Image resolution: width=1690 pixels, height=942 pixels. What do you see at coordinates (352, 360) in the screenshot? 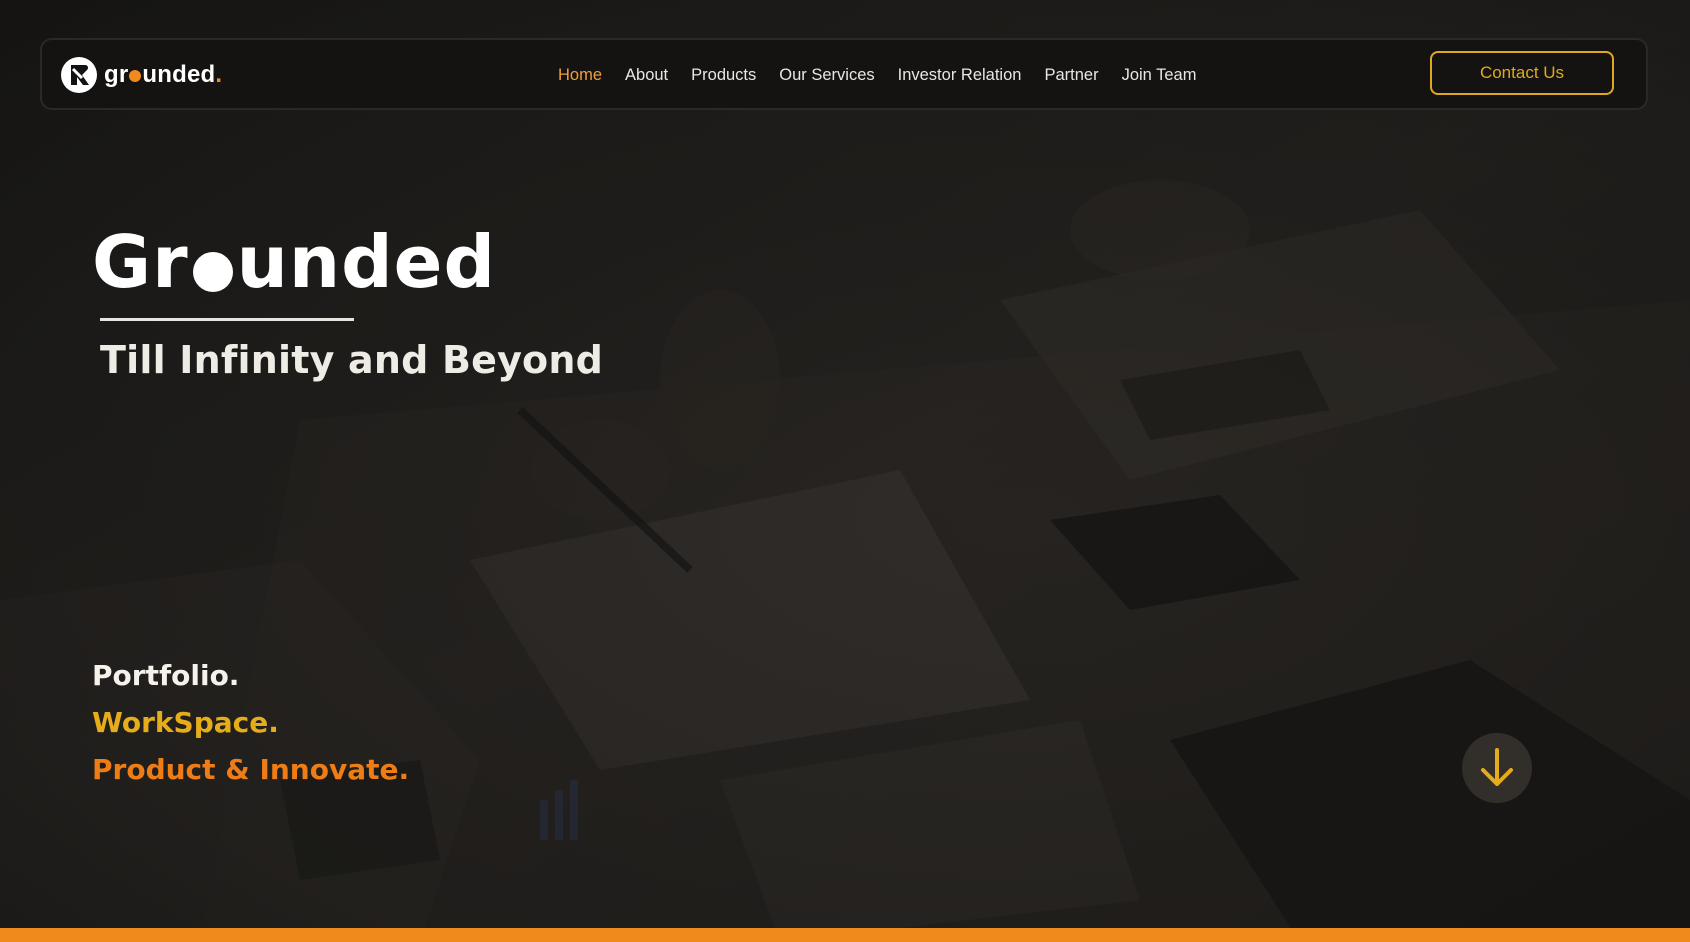
I see `hero-tagline: Till Infinity and Beyond` at bounding box center [352, 360].